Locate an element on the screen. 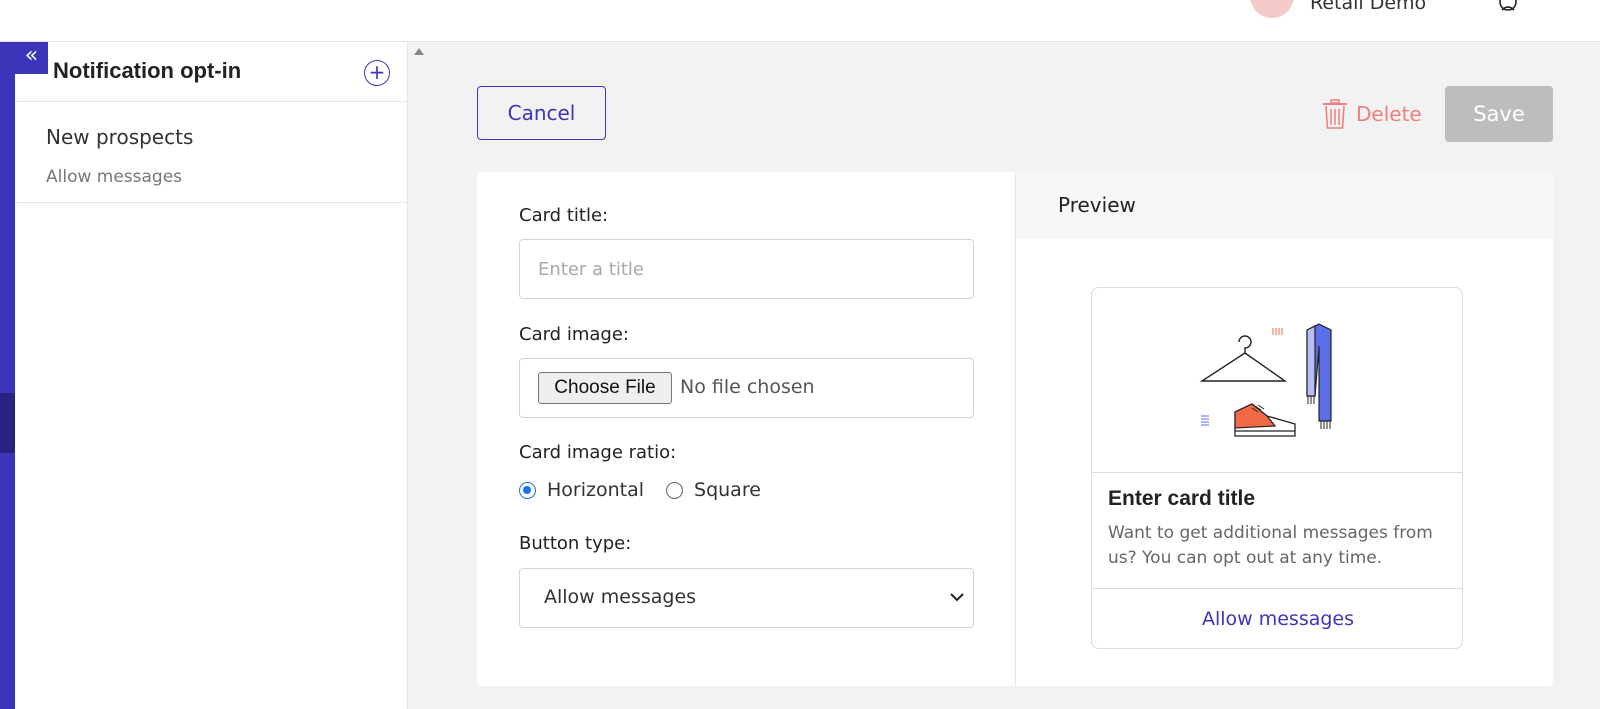 This screenshot has width=1600, height=709. ratio-radio-group: Horizontal Square is located at coordinates (651, 490).